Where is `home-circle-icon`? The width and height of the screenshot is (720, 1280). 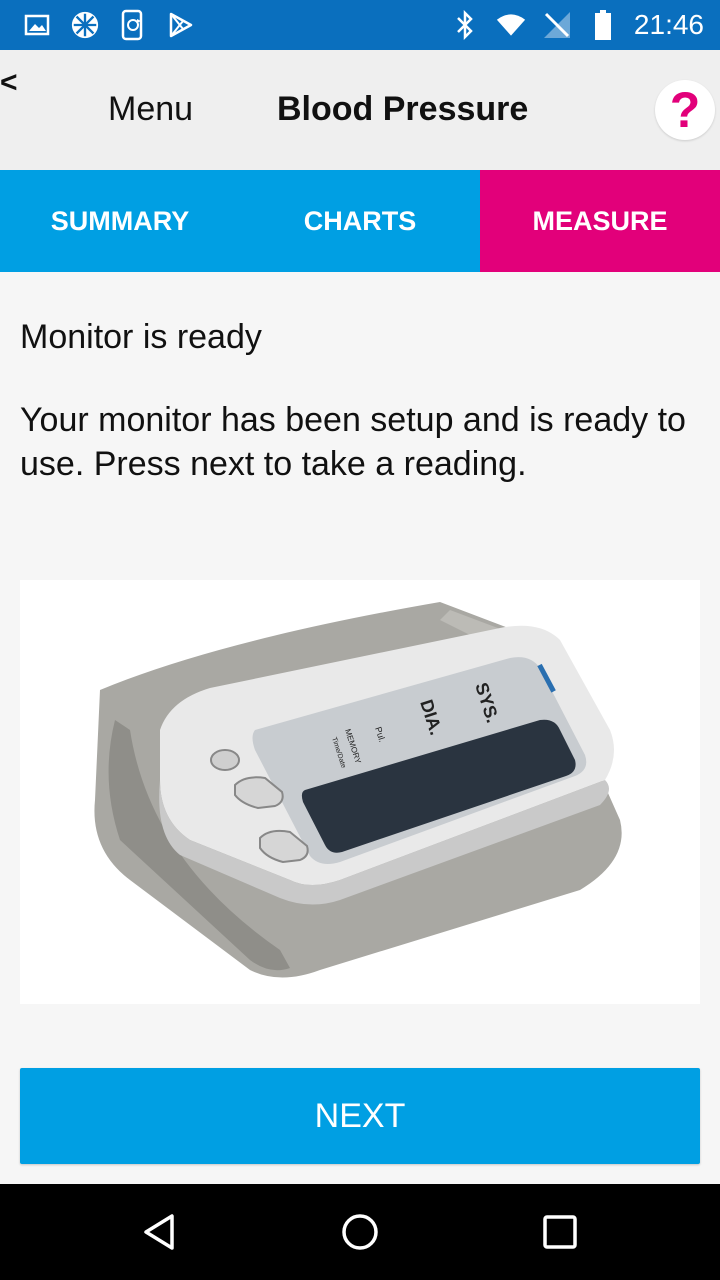
home-circle-icon is located at coordinates (360, 1232).